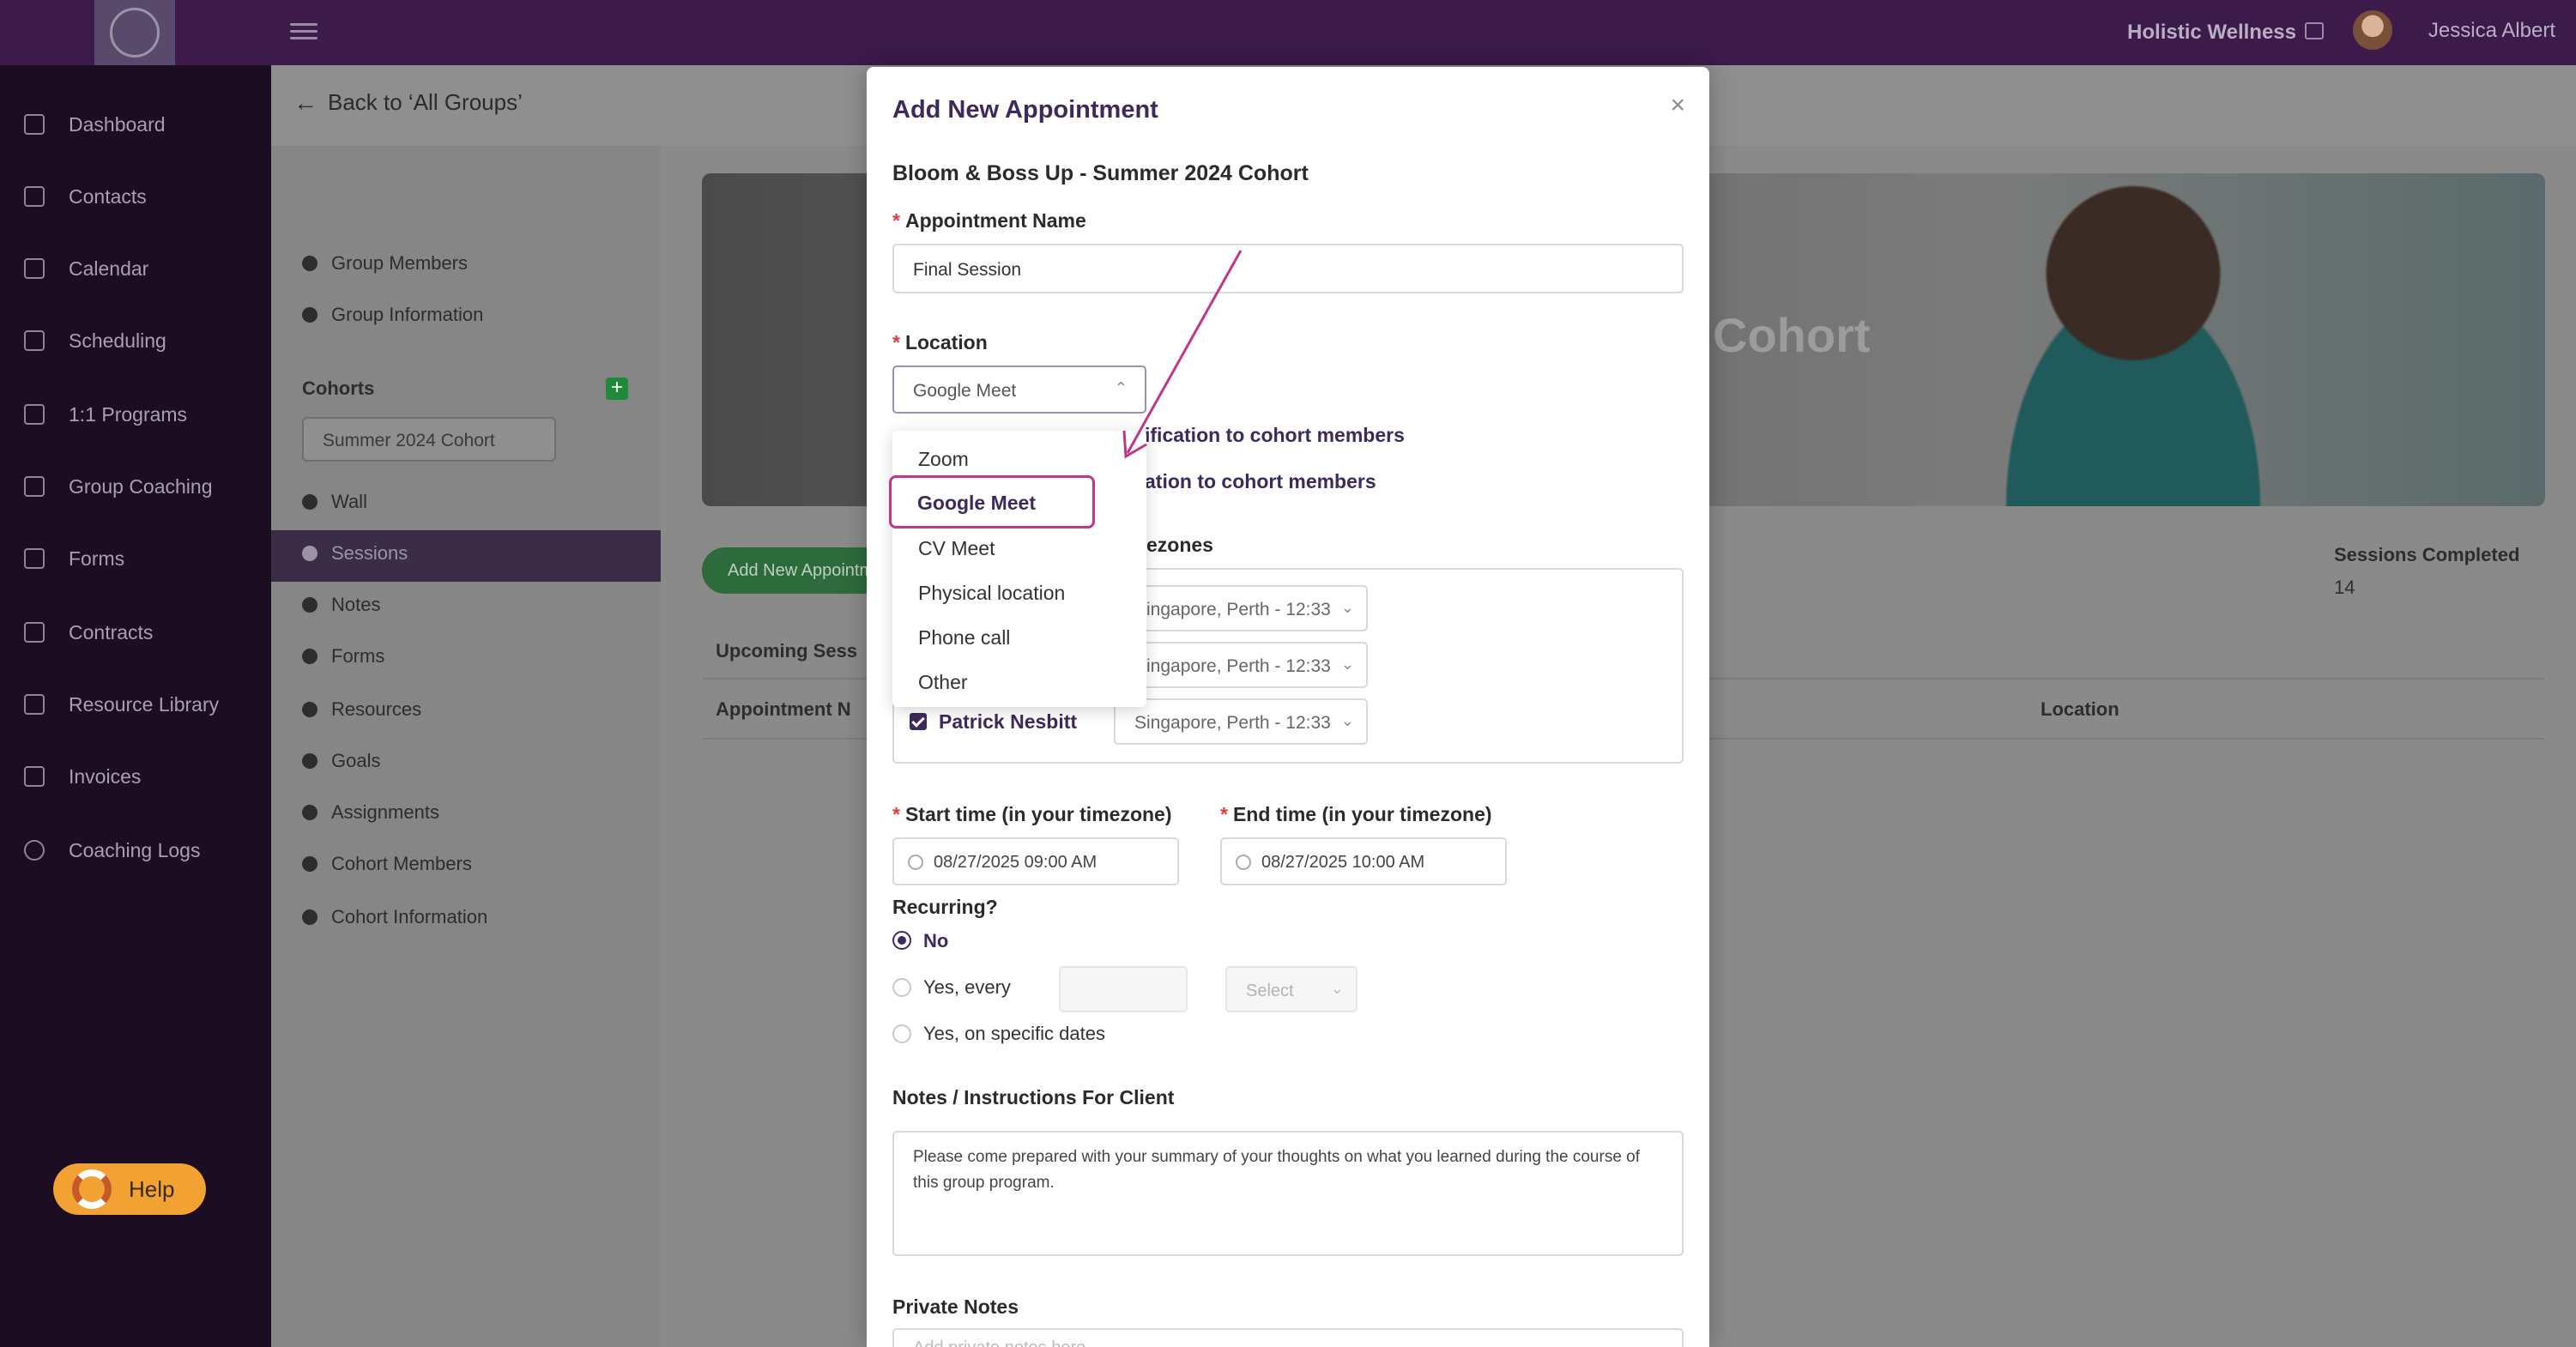 This screenshot has height=1347, width=2576. I want to click on help-button: Help, so click(129, 1189).